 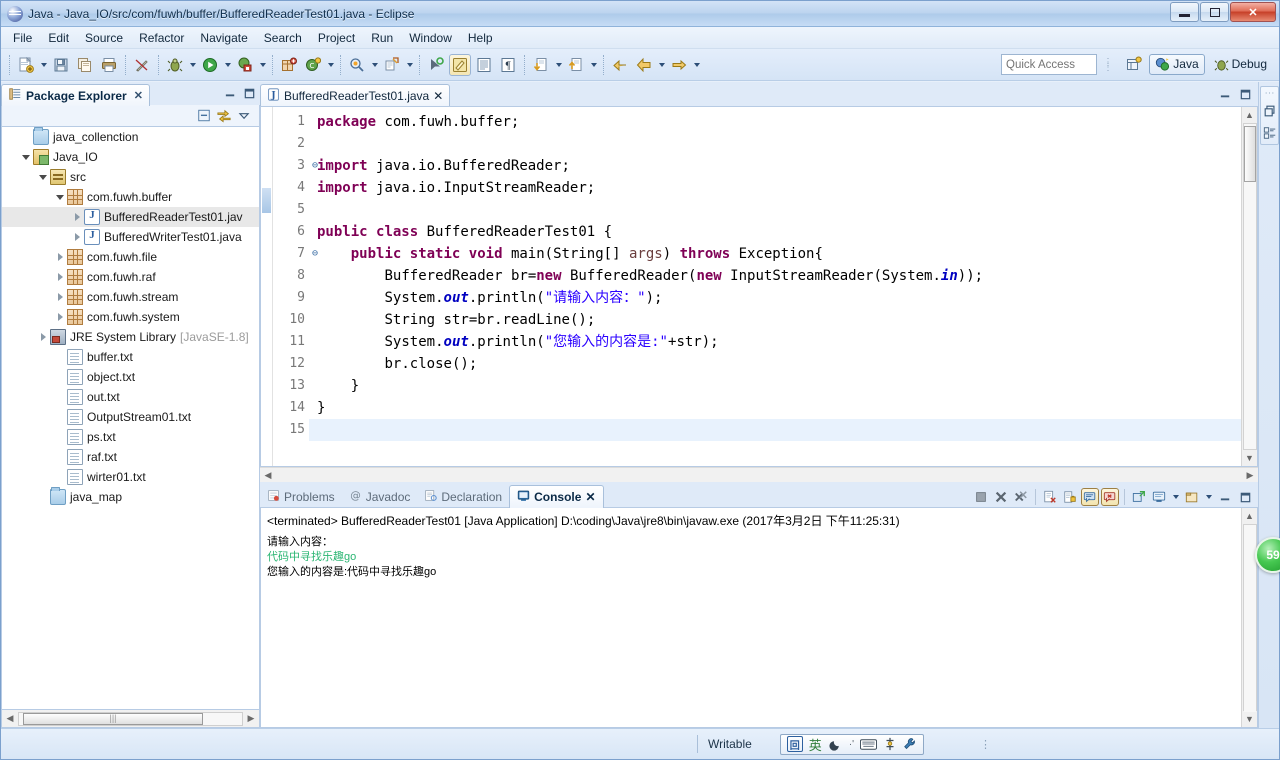 What do you see at coordinates (130, 297) in the screenshot?
I see `tree-item-com-fuwh-stream: com.fuwh.stream` at bounding box center [130, 297].